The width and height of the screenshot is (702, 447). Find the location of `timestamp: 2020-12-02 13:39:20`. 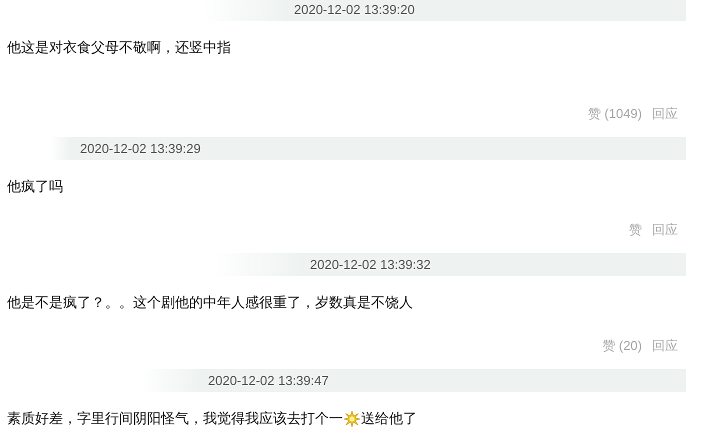

timestamp: 2020-12-02 13:39:20 is located at coordinates (354, 9).